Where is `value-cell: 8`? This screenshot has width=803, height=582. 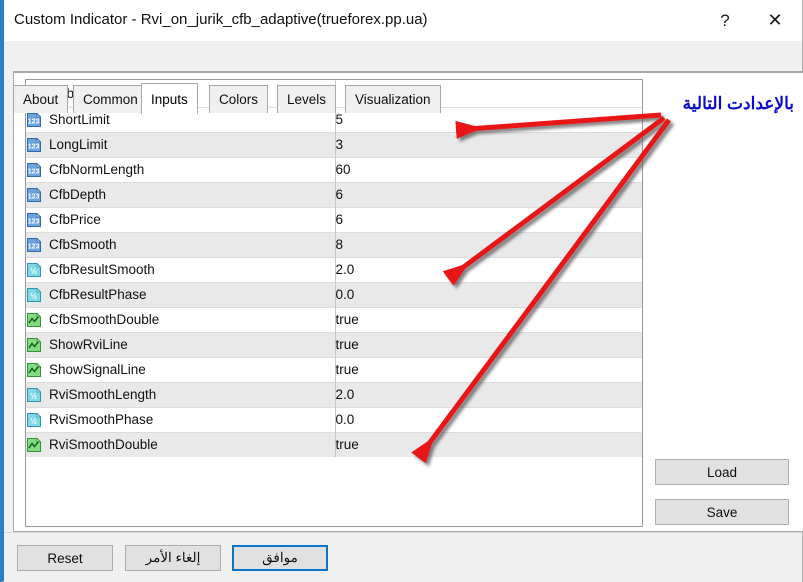
value-cell: 8 is located at coordinates (488, 244).